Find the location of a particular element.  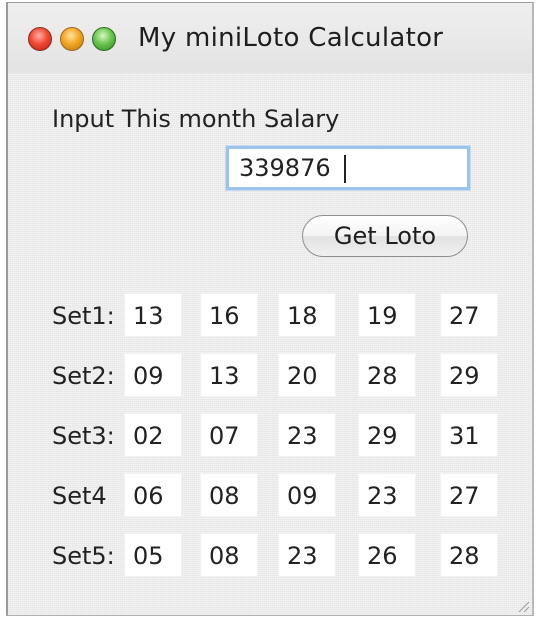

loto-number-cell: 07 is located at coordinates (229, 435).